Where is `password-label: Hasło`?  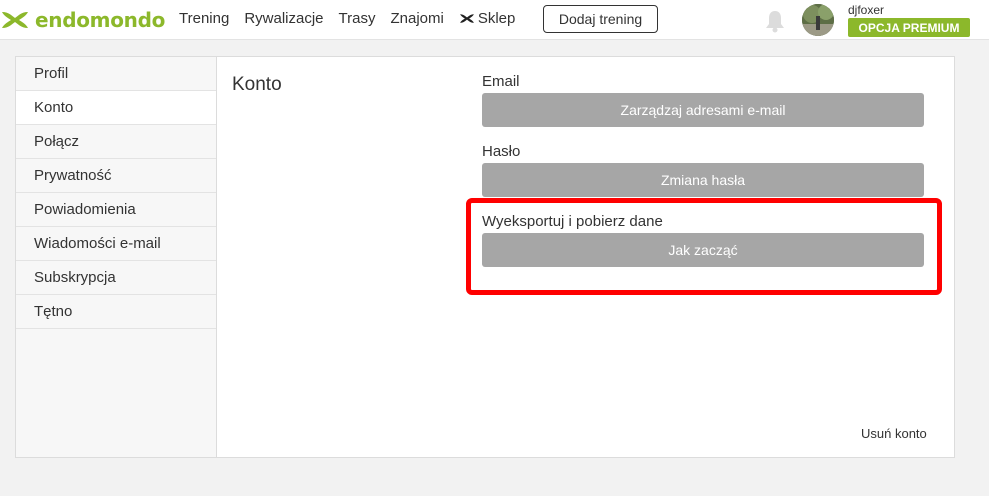
password-label: Hasło is located at coordinates (501, 151).